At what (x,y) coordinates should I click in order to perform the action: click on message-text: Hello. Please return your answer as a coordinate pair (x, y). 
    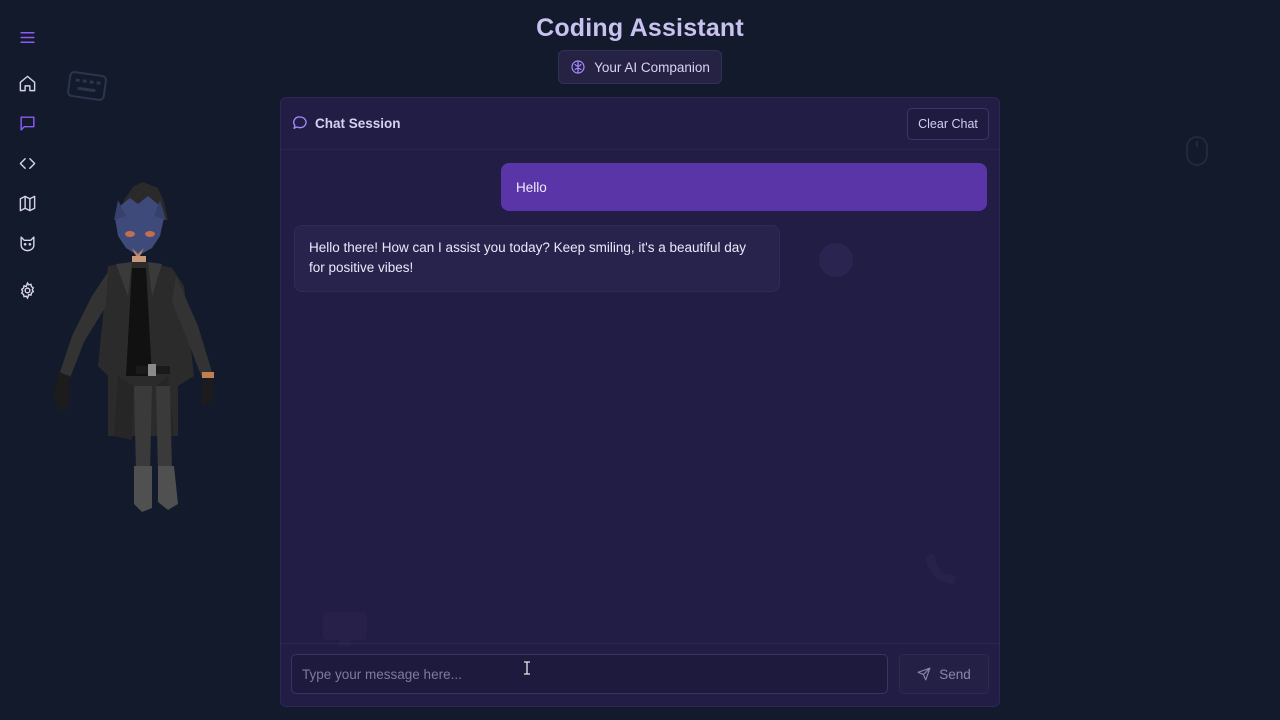
    Looking at the image, I should click on (531, 187).